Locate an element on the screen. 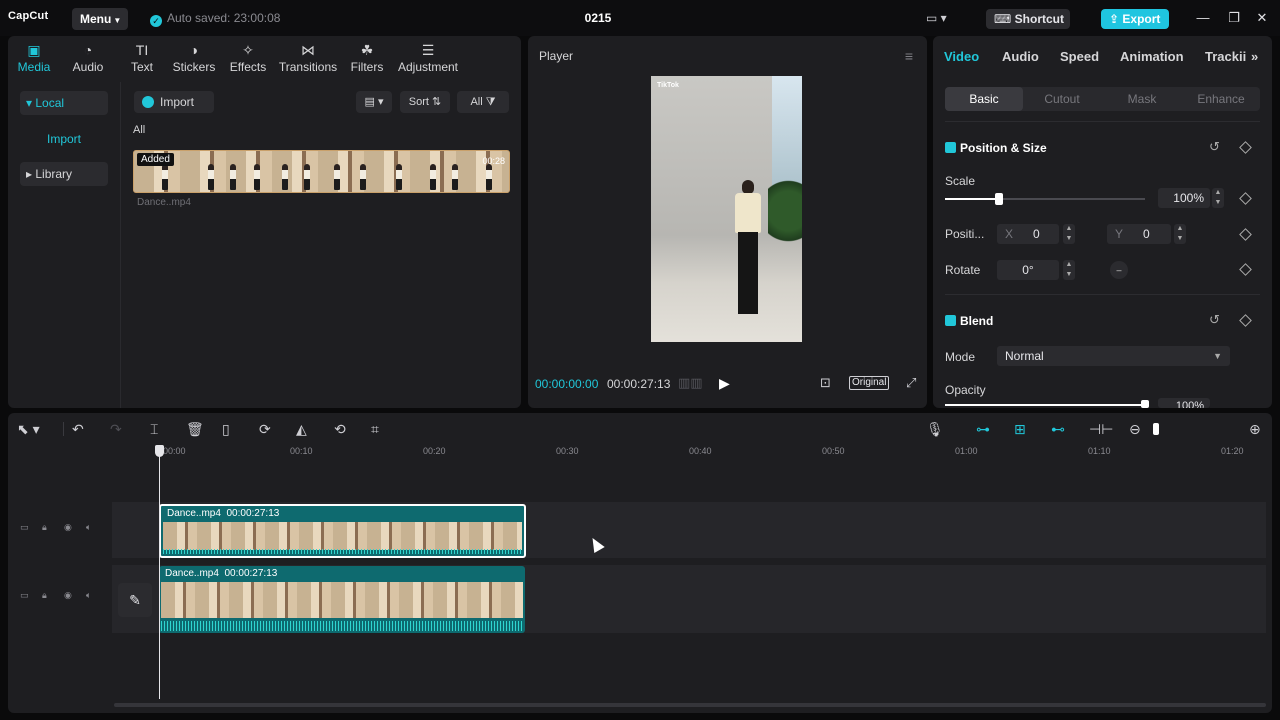 The width and height of the screenshot is (1280, 720). sidebar-item-library: ▸ Library is located at coordinates (64, 174).